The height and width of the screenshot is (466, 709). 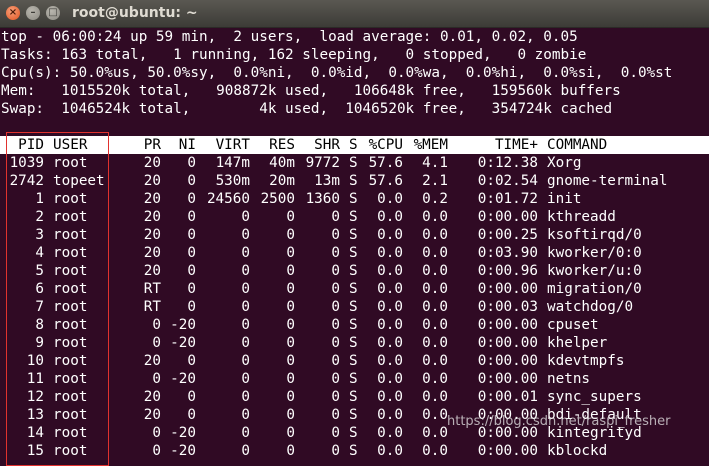 I want to click on cell-time: 0:02.54, so click(x=507, y=181).